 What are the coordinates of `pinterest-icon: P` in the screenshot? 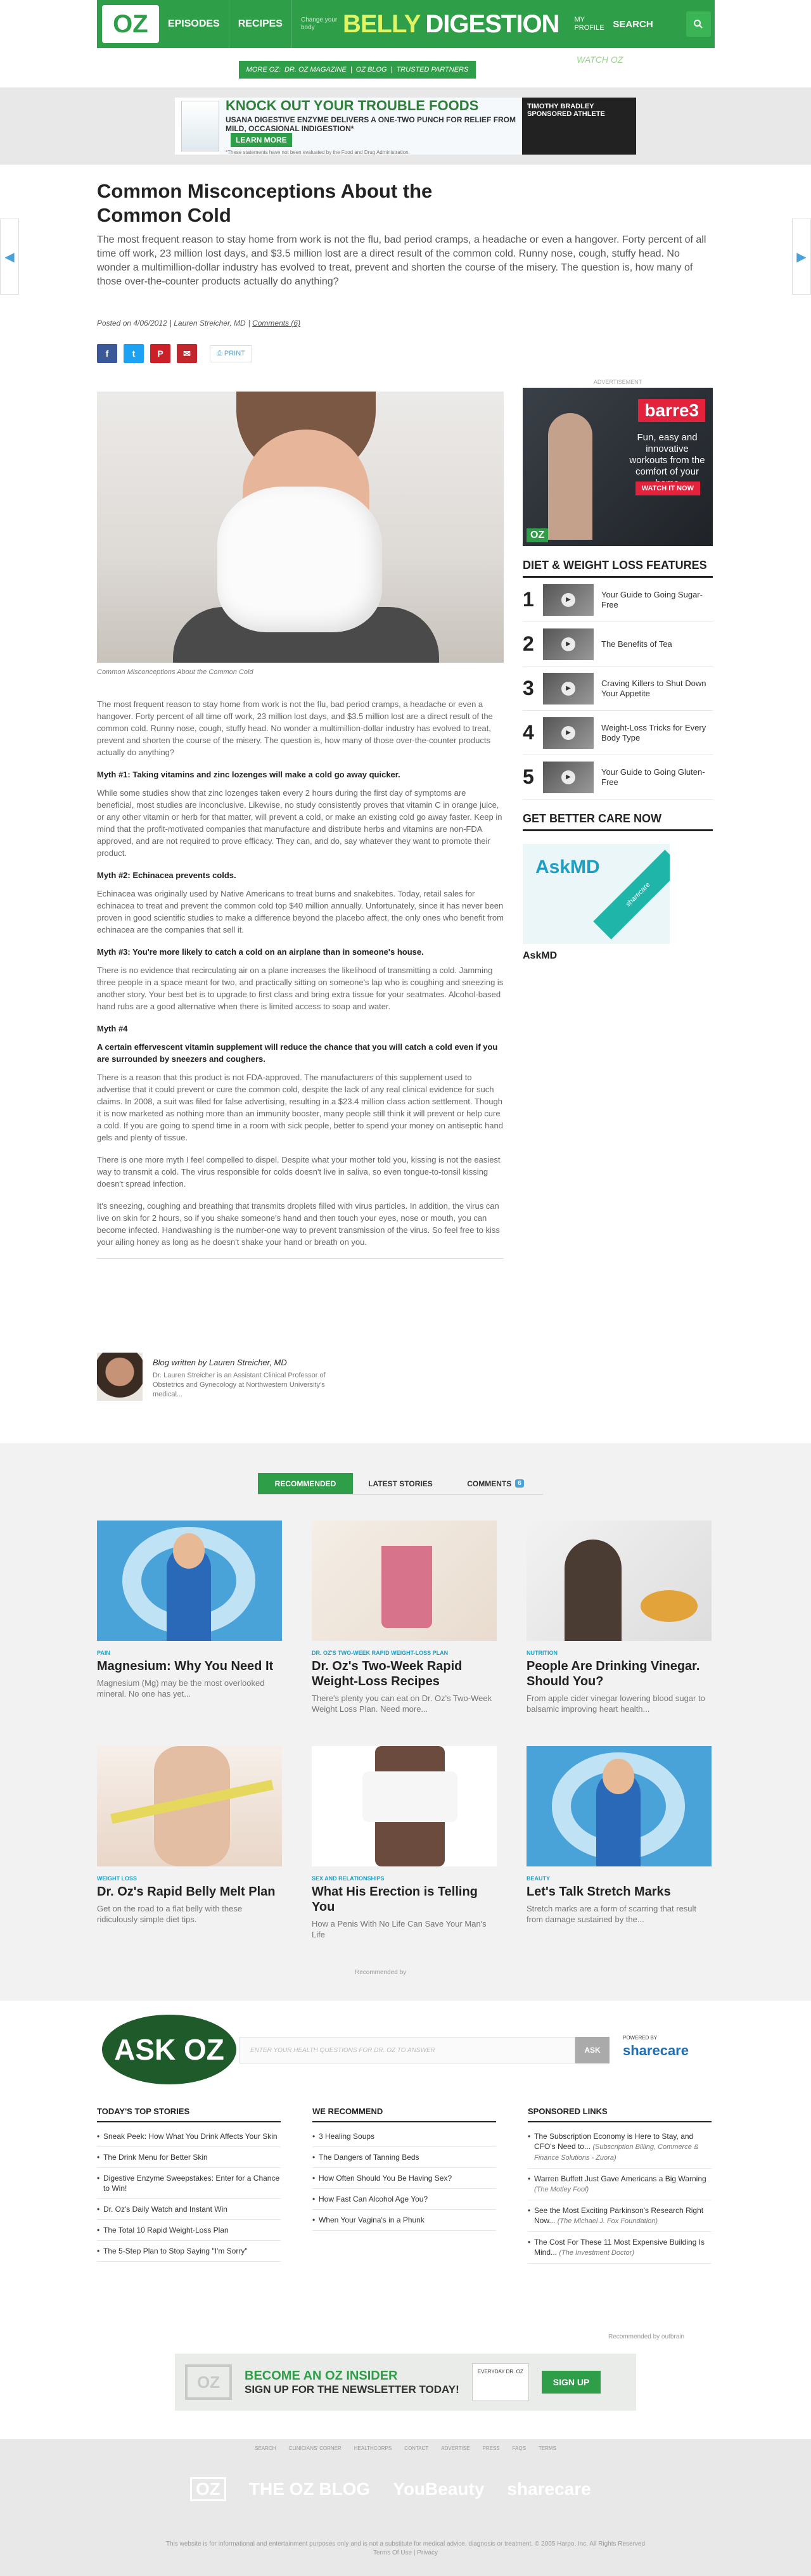 It's located at (160, 354).